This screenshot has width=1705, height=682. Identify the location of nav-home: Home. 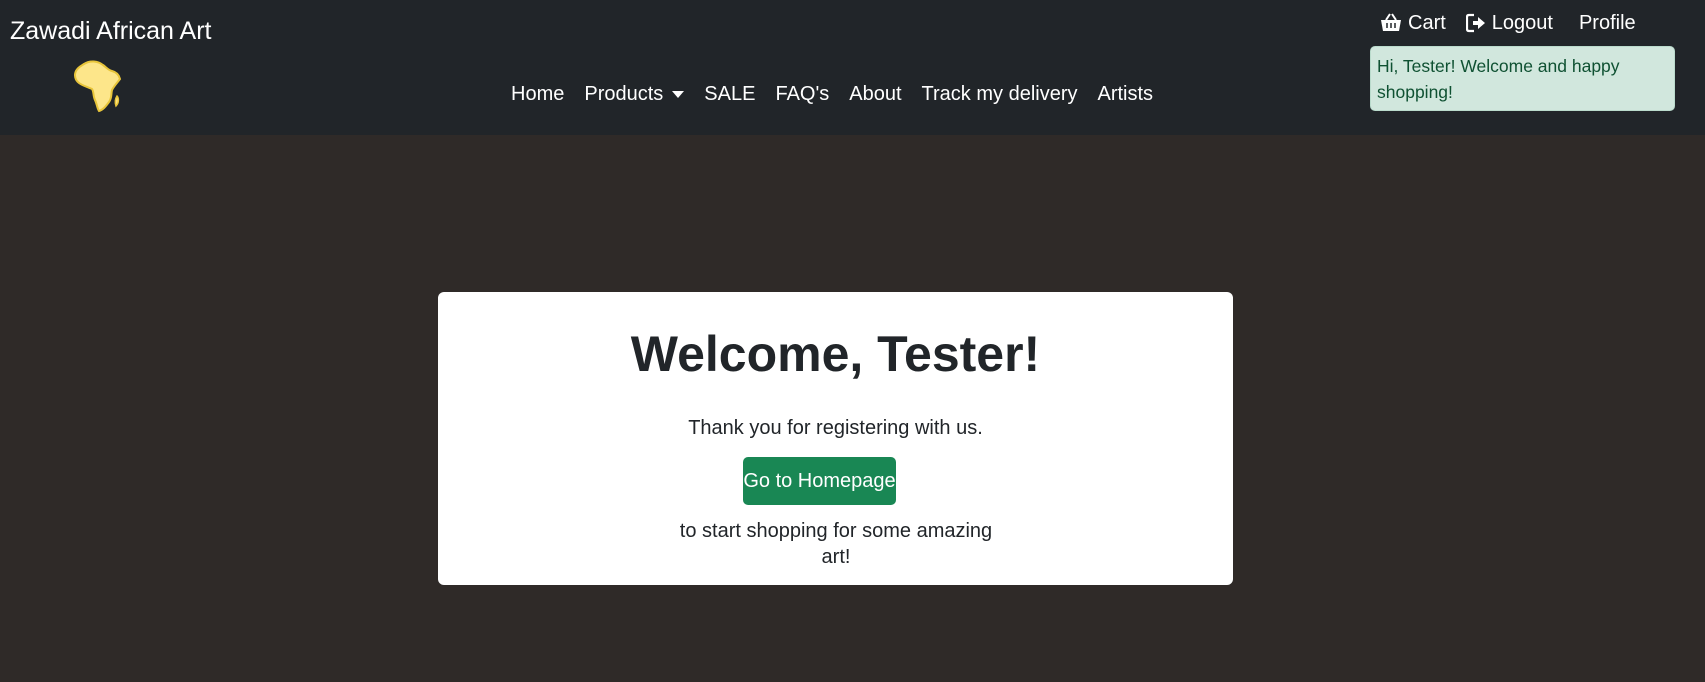
(537, 94).